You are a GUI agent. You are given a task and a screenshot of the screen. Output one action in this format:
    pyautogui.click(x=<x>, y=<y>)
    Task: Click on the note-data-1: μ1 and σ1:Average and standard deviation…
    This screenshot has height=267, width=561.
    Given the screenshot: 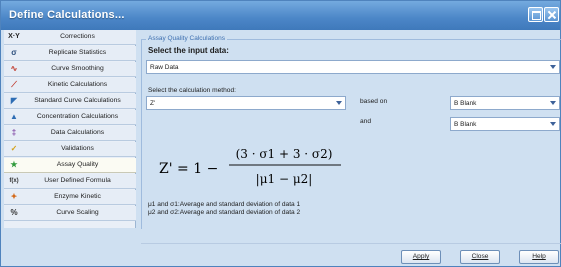 What is the action you would take?
    pyautogui.click(x=224, y=204)
    